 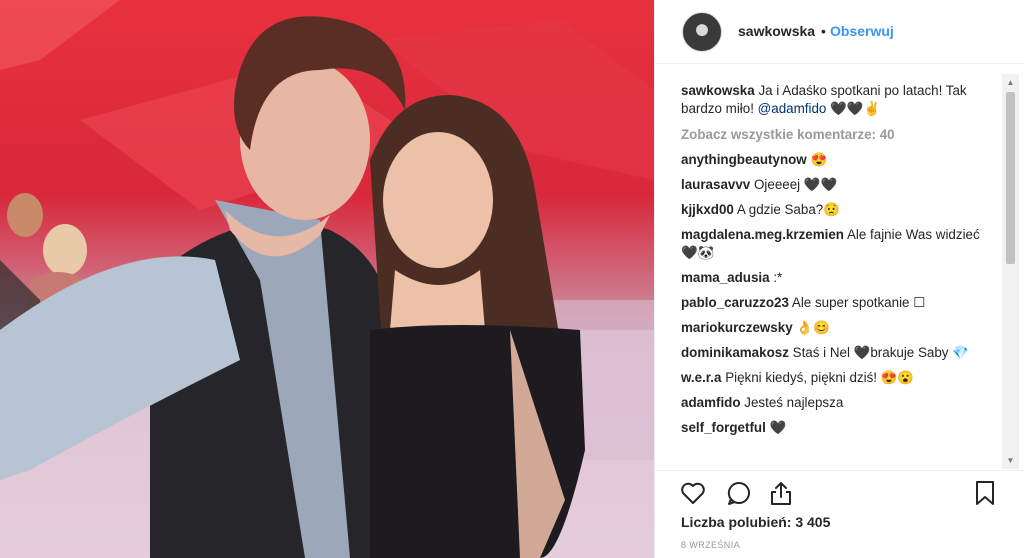 What do you see at coordinates (794, 402) in the screenshot?
I see `comment-text: Jesteś najlepsza` at bounding box center [794, 402].